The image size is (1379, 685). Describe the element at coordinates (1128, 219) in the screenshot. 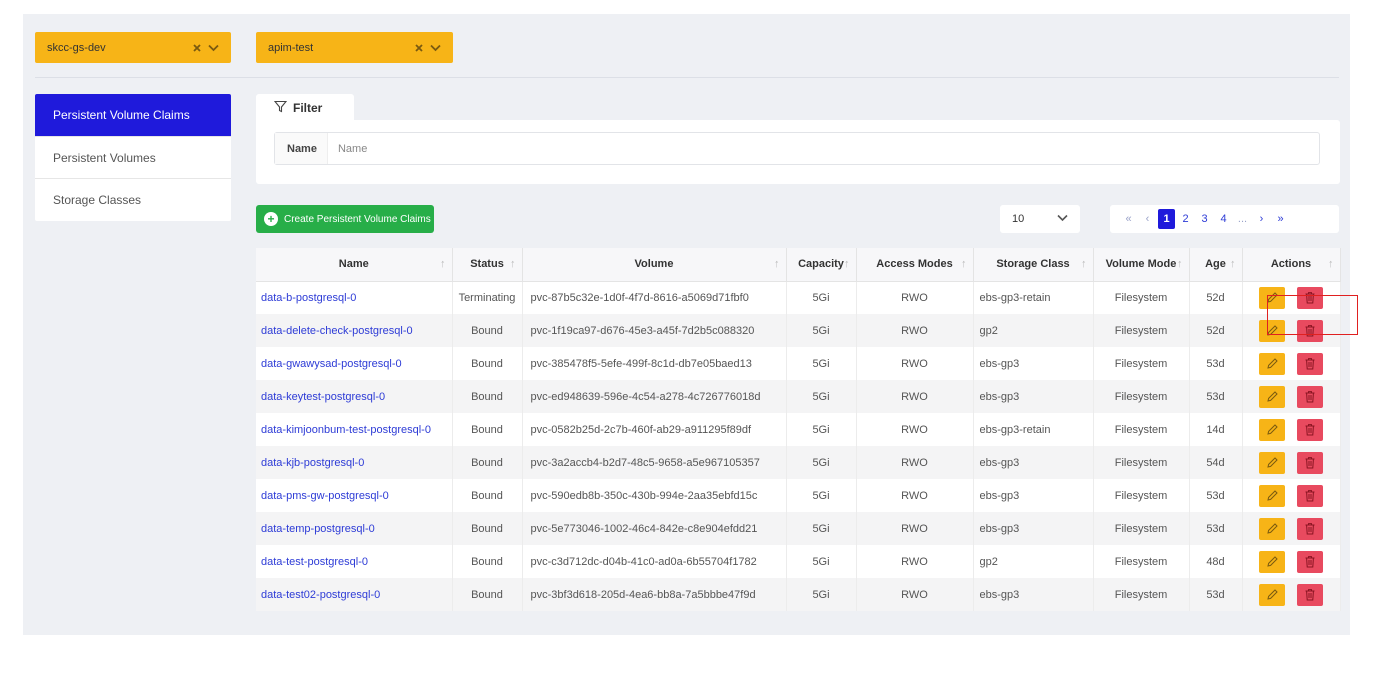

I see `first-page-button: «` at that location.